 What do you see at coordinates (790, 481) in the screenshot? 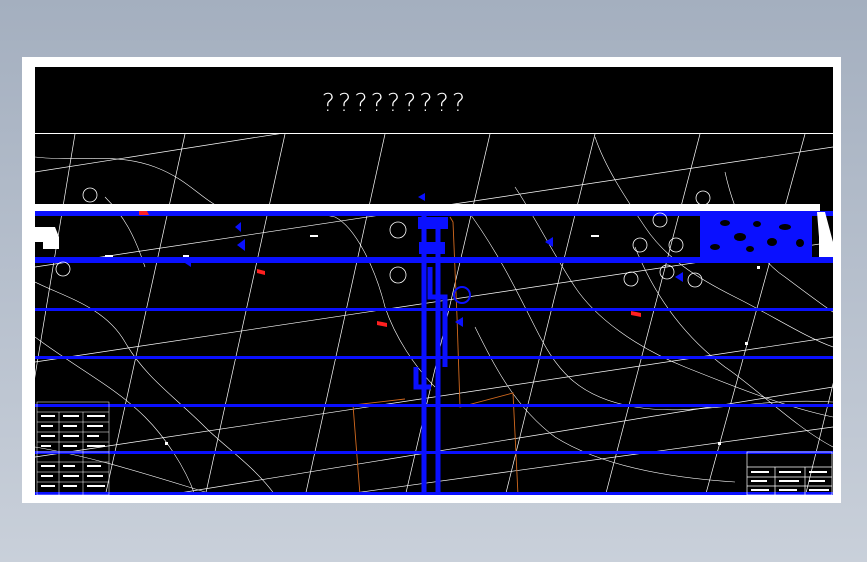
I see `title-block-text-marks` at bounding box center [790, 481].